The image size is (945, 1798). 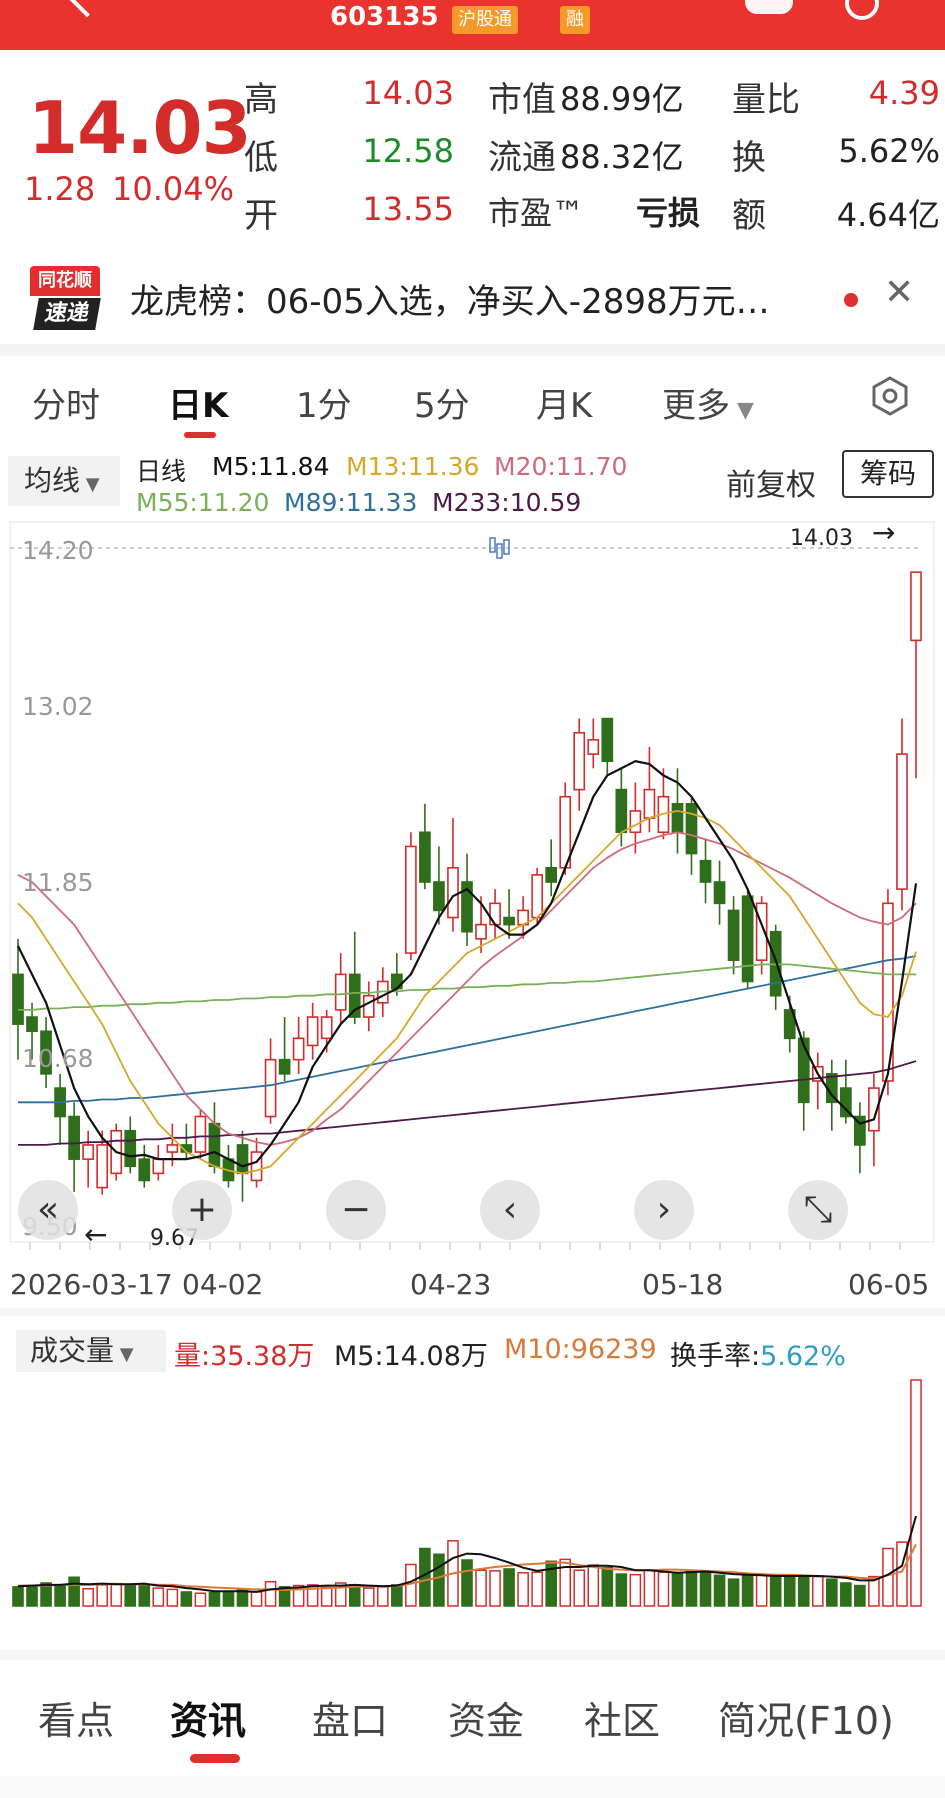 What do you see at coordinates (683, 1284) in the screenshot?
I see `x-tick-label: 05-18` at bounding box center [683, 1284].